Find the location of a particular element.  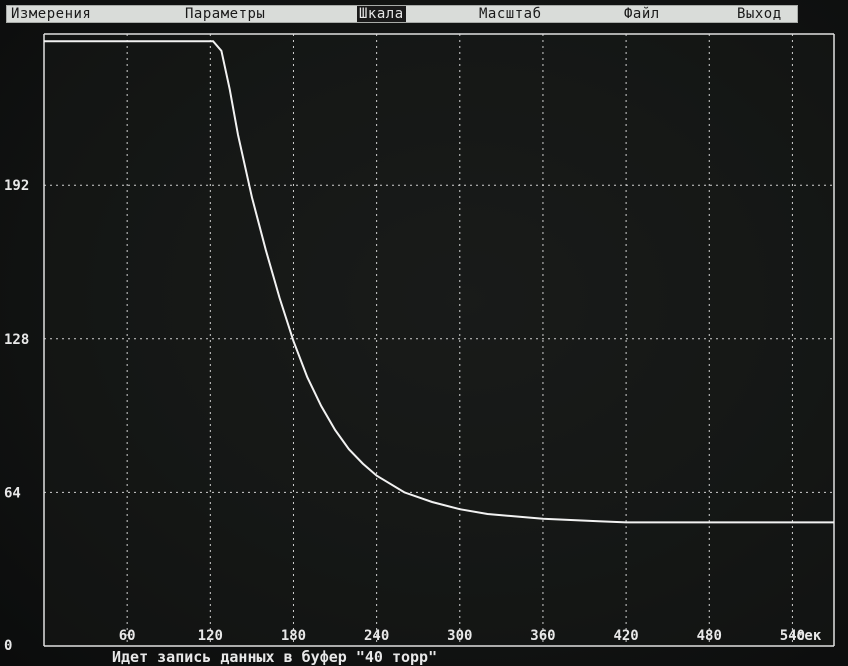

y-tick-labels: 064128192 is located at coordinates (16, 416).